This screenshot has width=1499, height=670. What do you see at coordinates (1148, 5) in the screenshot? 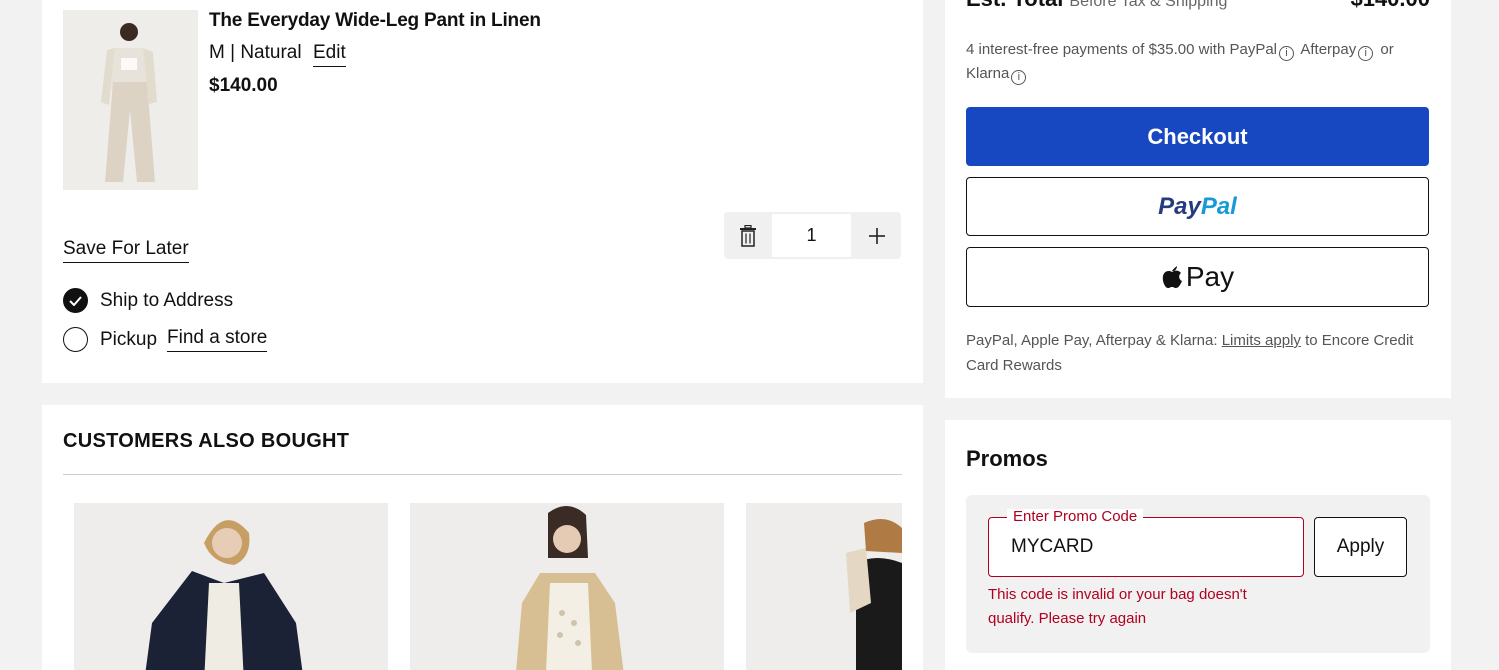
I see `est-total-subtext: Before Tax & Shipping` at bounding box center [1148, 5].